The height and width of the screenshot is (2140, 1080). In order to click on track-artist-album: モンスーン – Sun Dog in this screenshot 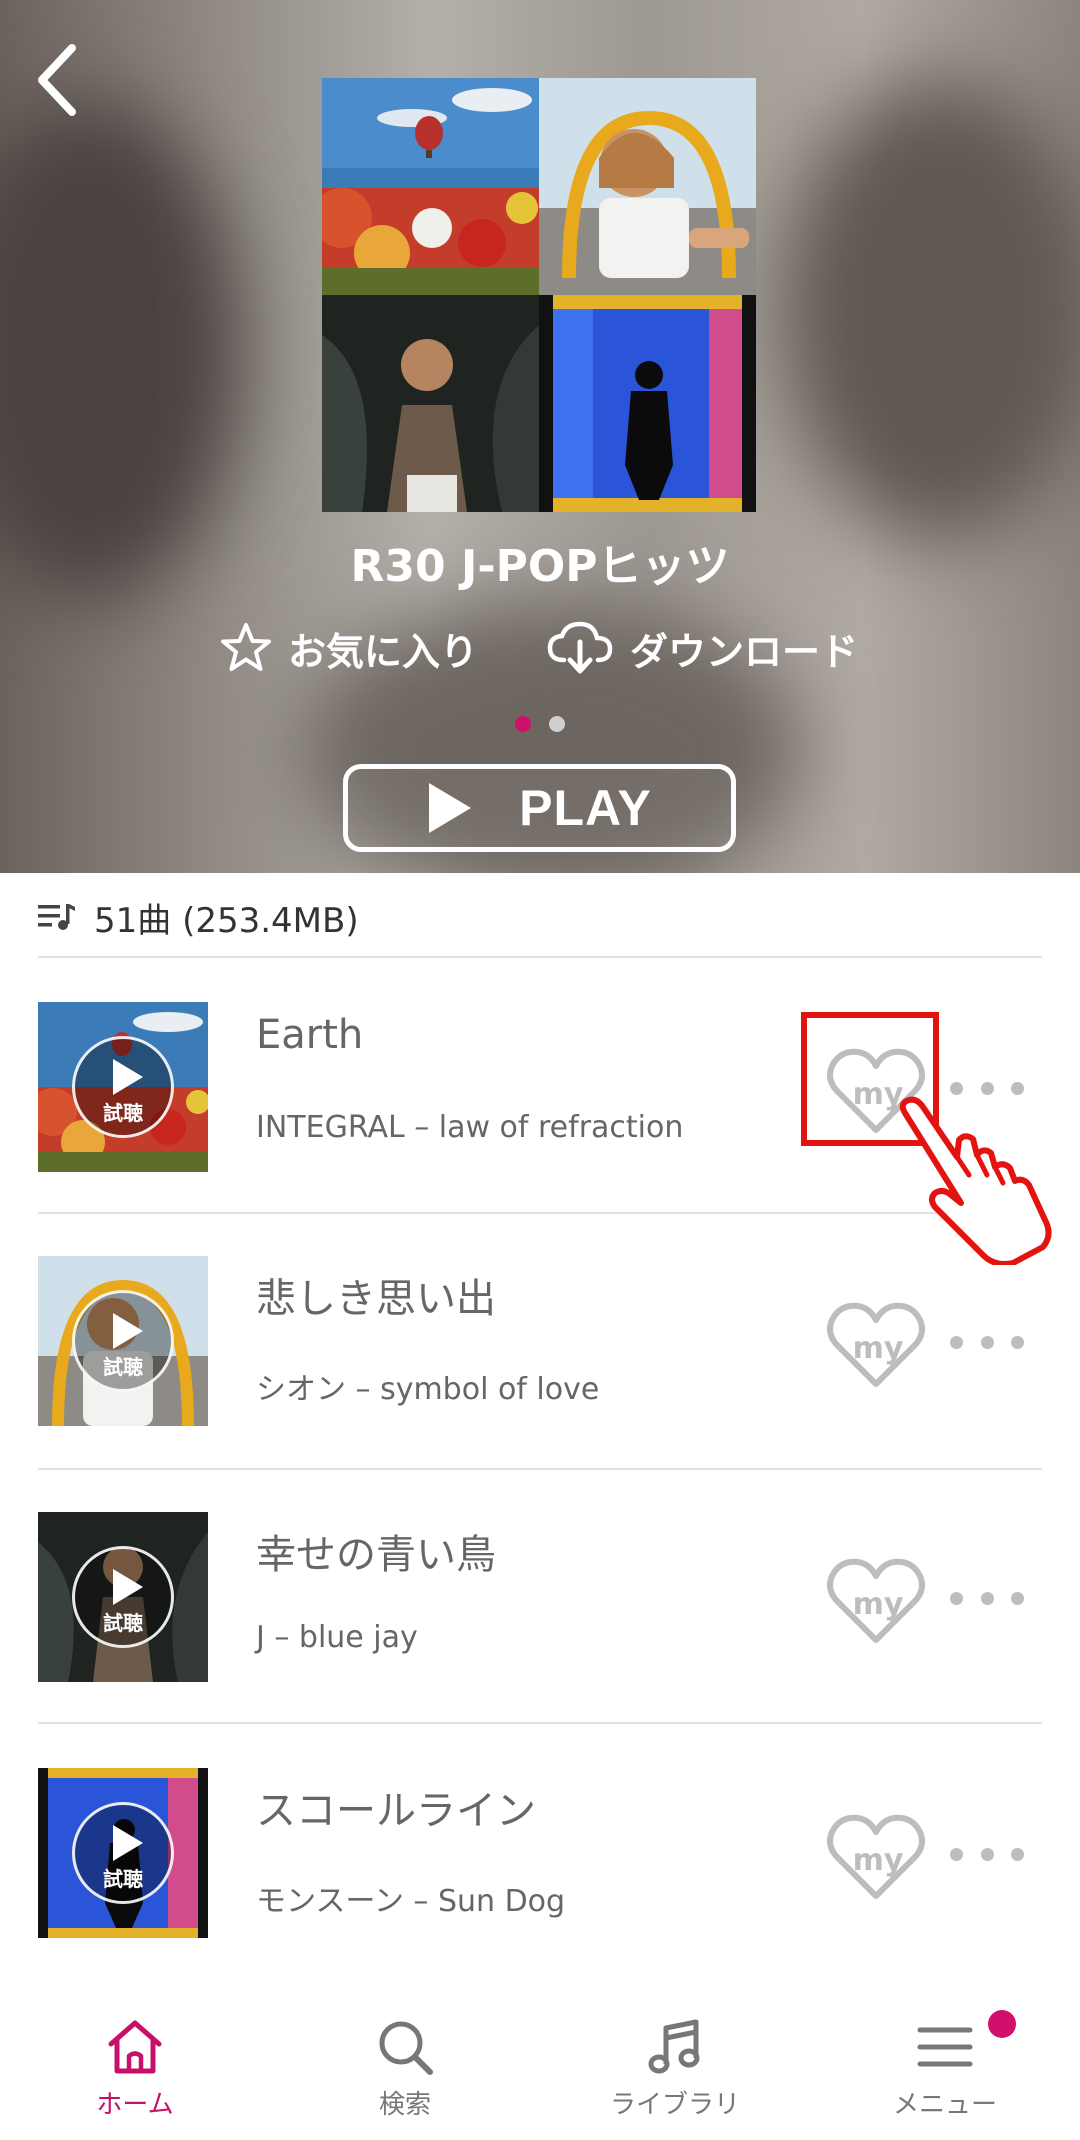, I will do `click(411, 1901)`.